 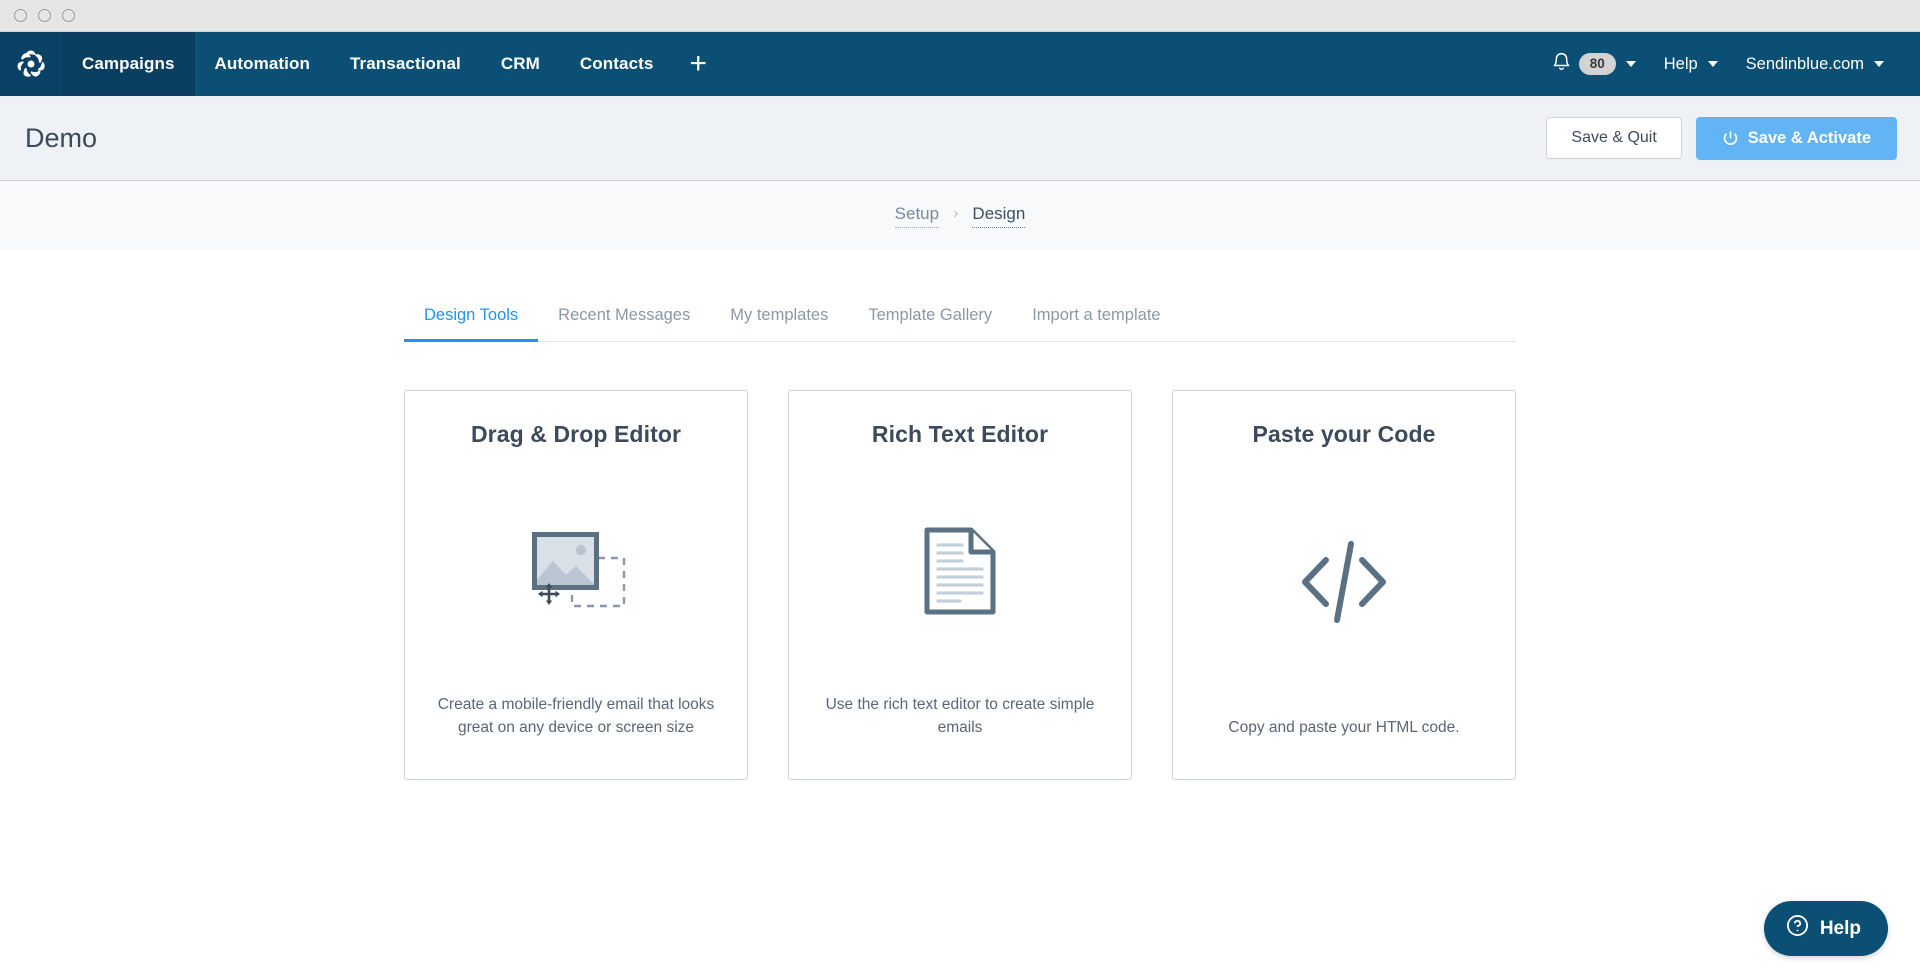 I want to click on nav-item-contacts: Contacts, so click(x=617, y=64).